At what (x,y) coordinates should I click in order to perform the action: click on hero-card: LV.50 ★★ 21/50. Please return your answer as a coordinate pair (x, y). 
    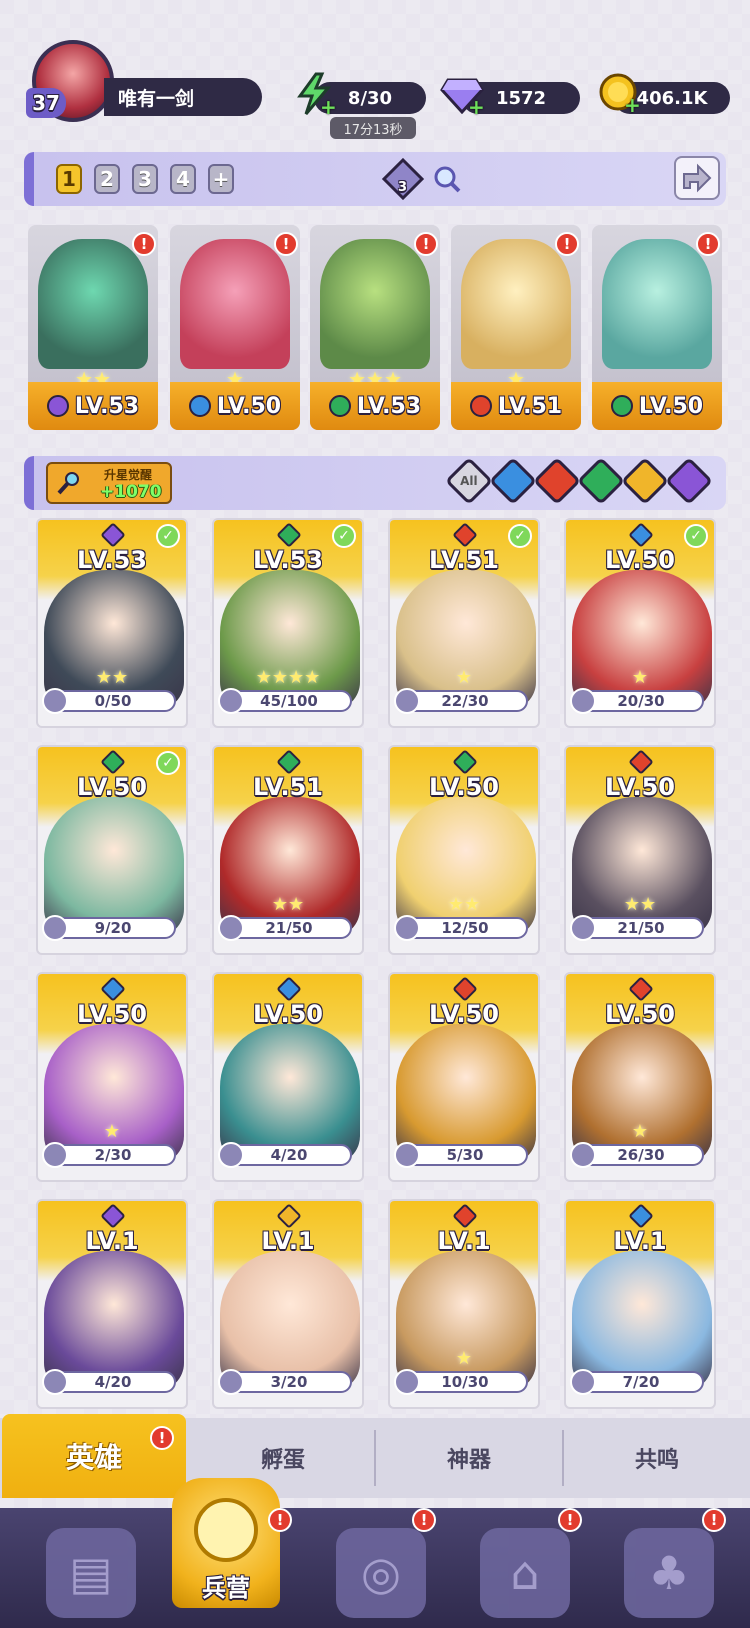
    Looking at the image, I should click on (640, 850).